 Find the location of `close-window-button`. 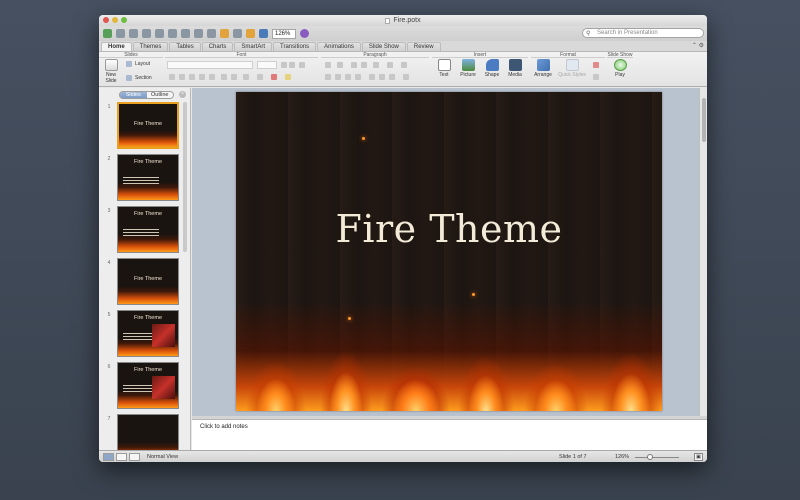

close-window-button is located at coordinates (106, 20).